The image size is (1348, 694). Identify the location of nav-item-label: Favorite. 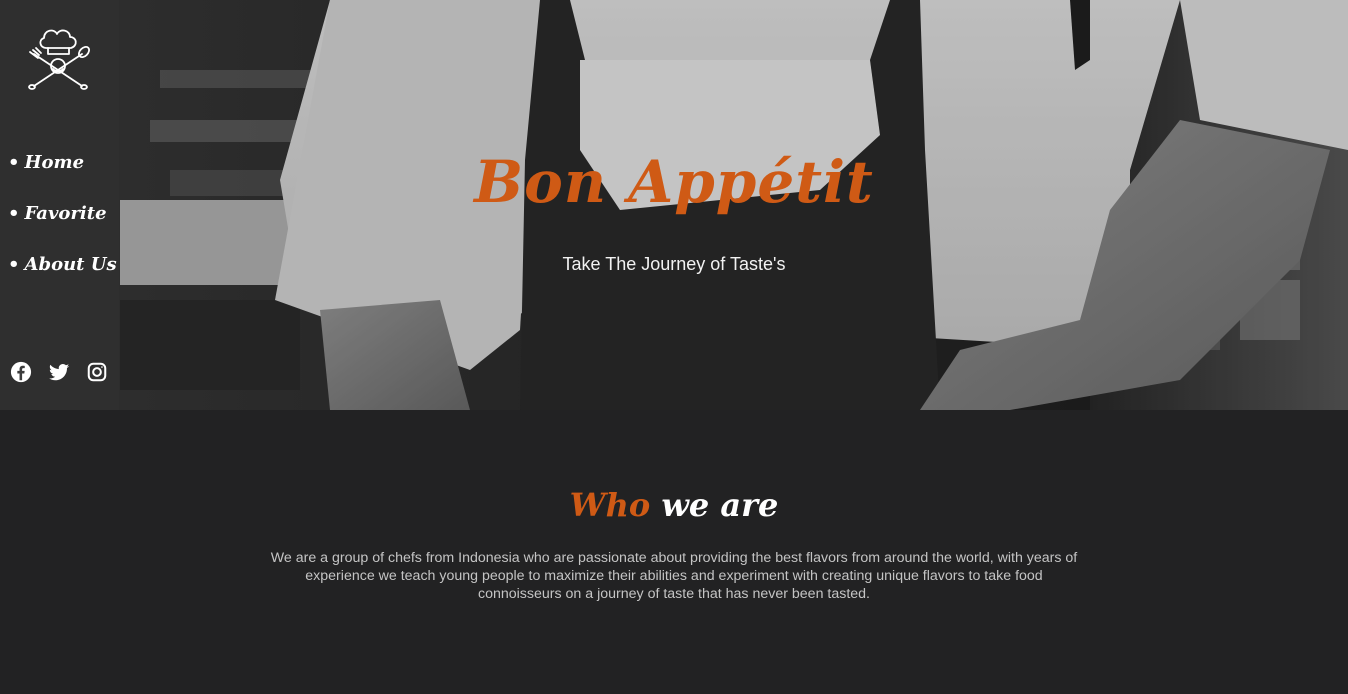
(65, 213).